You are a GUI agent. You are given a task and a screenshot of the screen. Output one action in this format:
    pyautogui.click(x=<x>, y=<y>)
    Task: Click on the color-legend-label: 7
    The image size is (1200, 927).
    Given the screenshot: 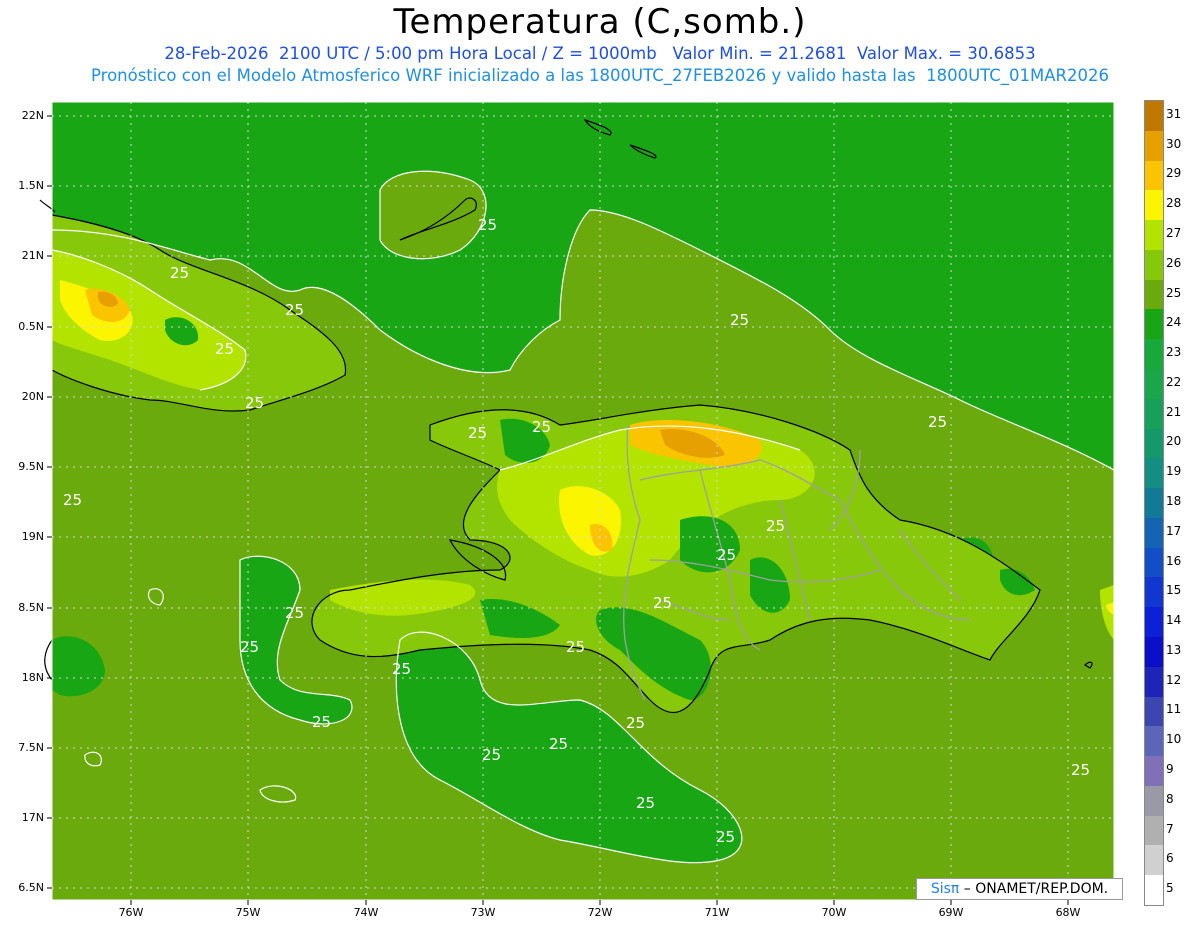 What is the action you would take?
    pyautogui.click(x=1170, y=828)
    